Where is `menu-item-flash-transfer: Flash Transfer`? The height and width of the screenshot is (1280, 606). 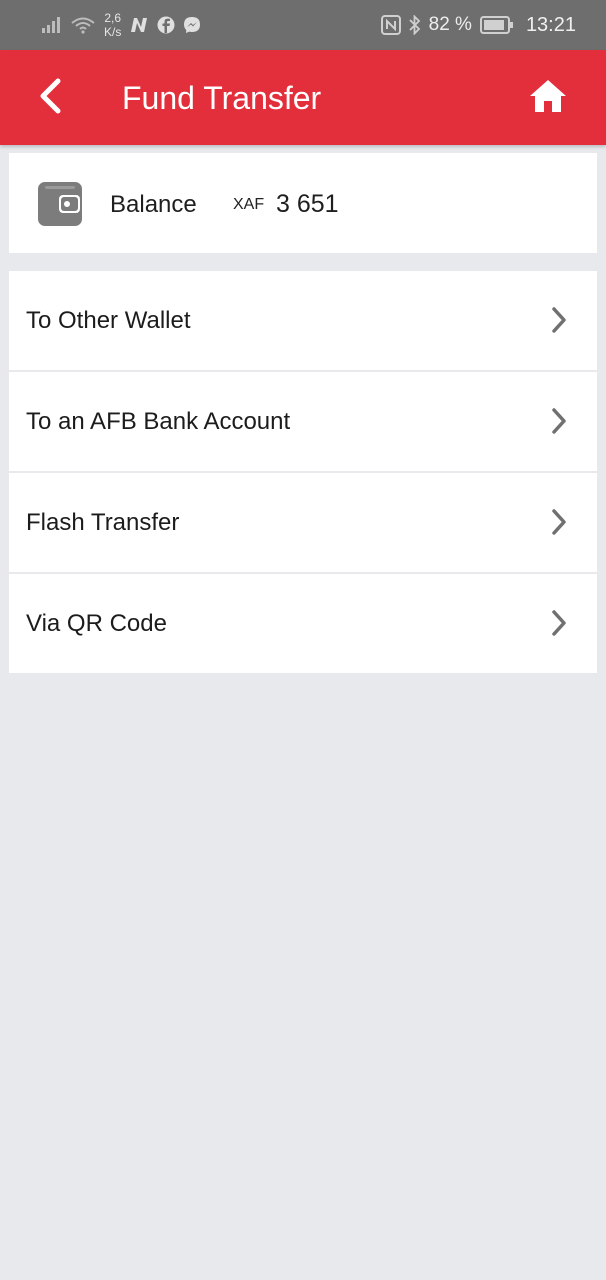 menu-item-flash-transfer: Flash Transfer is located at coordinates (303, 522).